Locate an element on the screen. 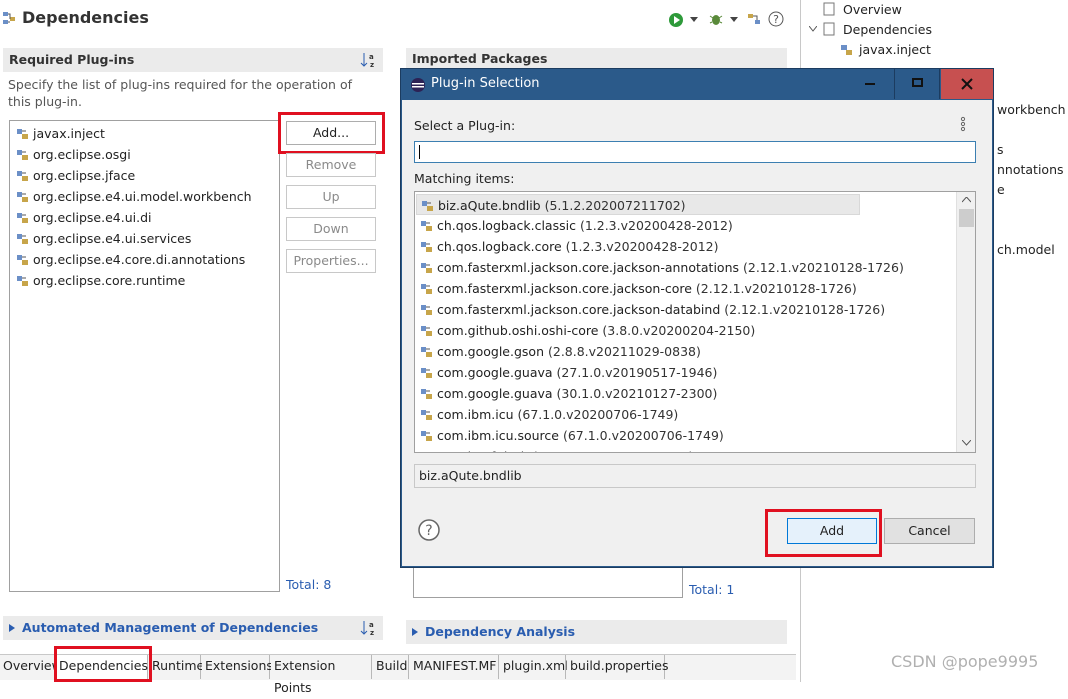  required-plugin-item: org.eclipse.osgi is located at coordinates (144, 154).